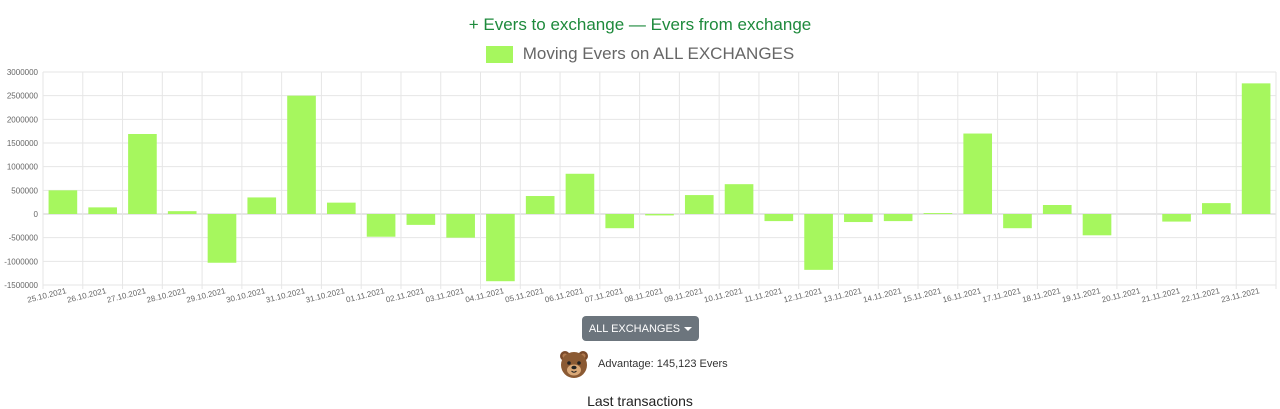  Describe the element at coordinates (1001, 295) in the screenshot. I see `x-tick-label: 17.11.2021` at that location.